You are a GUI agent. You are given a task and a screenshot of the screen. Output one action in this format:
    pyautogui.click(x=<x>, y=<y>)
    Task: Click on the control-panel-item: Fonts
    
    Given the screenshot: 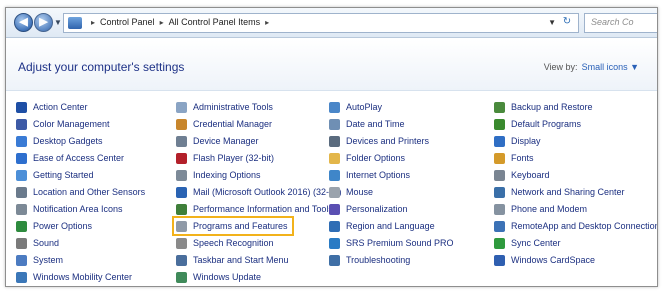 What is the action you would take?
    pyautogui.click(x=514, y=158)
    